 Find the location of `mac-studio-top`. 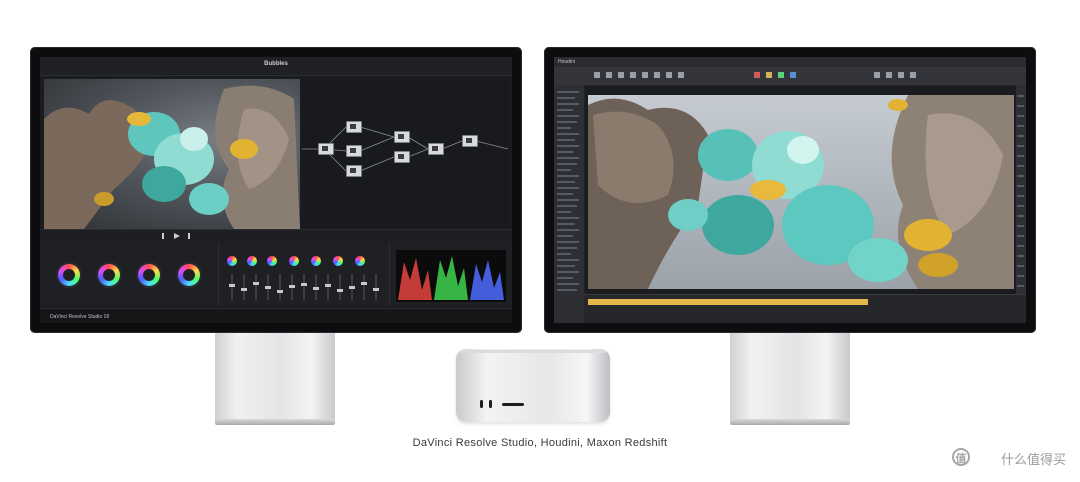

mac-studio-top is located at coordinates (533, 351).